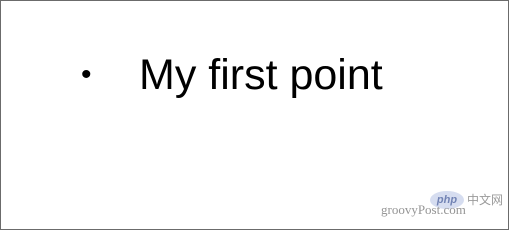 This screenshot has width=509, height=240. What do you see at coordinates (261, 75) in the screenshot?
I see `bullet-text: My first point` at bounding box center [261, 75].